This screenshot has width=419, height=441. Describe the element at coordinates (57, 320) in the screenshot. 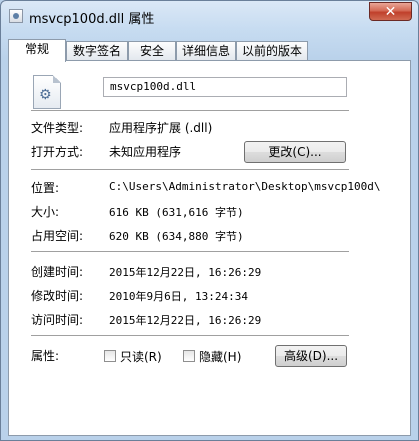

I see `accessed-label: 访问时间:` at that location.